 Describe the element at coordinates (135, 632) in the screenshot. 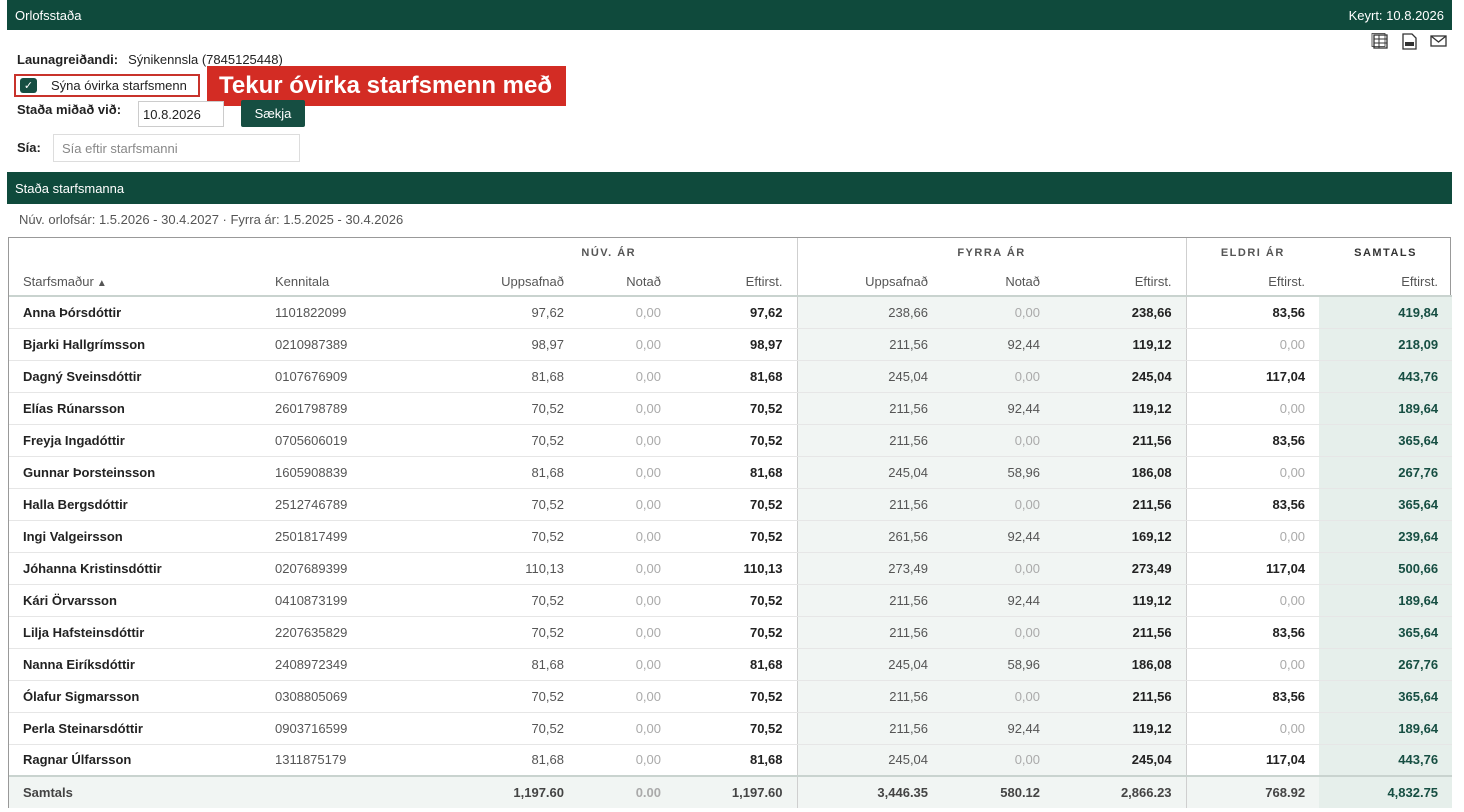

I see `cell-employee-name: Lilja Hafsteinsdóttir` at that location.